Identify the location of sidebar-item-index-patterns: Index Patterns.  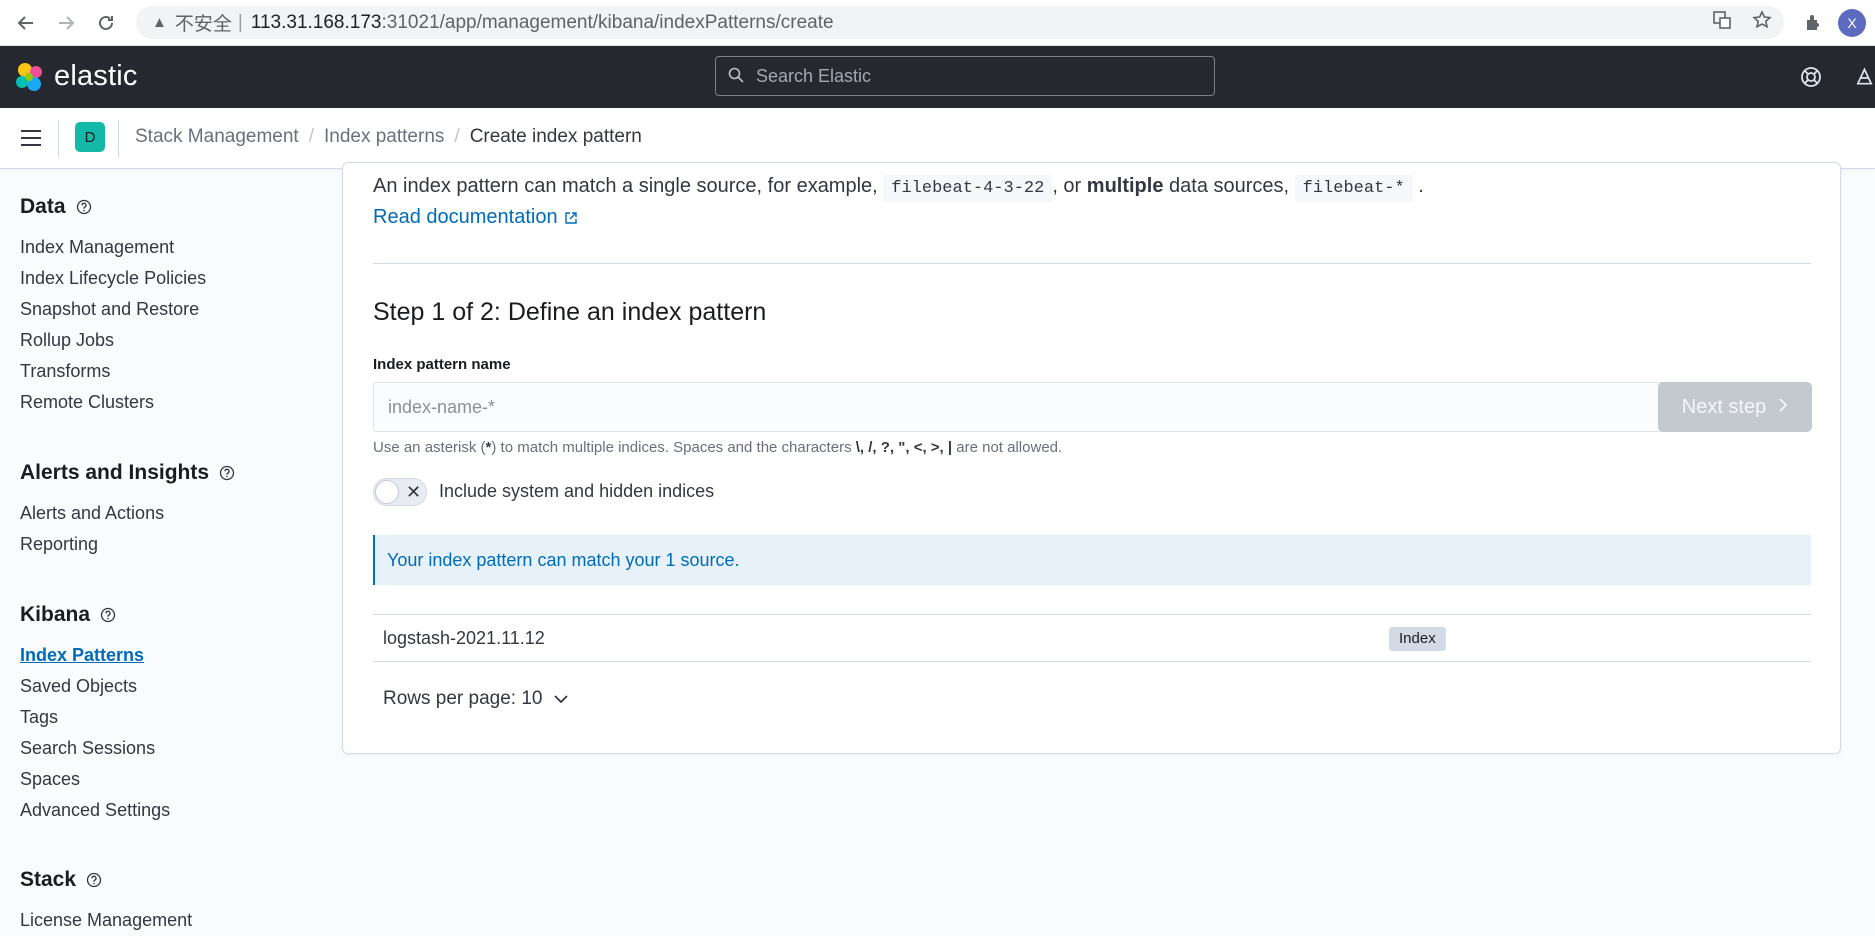
(95, 655).